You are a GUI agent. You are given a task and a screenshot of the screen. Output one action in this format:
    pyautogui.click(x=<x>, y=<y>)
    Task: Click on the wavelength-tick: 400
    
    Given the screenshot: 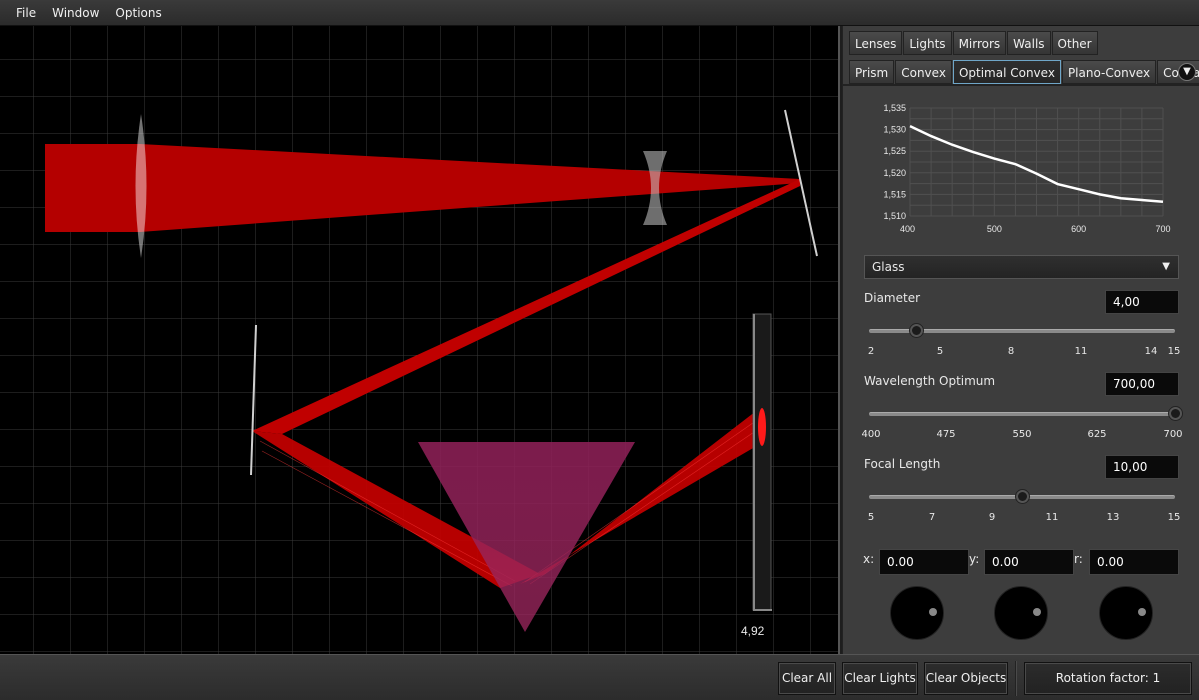 What is the action you would take?
    pyautogui.click(x=871, y=434)
    